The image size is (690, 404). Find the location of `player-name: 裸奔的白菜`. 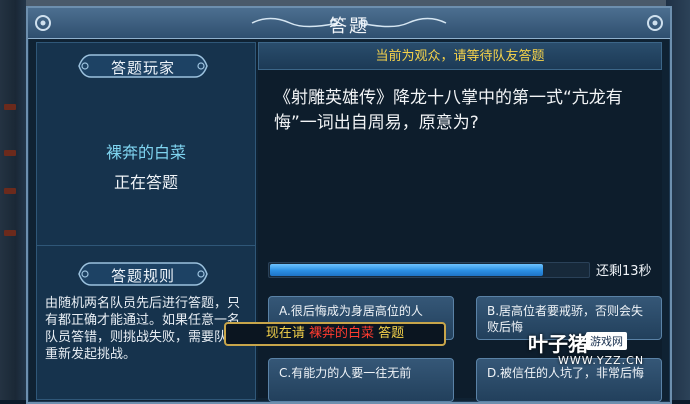

player-name: 裸奔的白菜 is located at coordinates (145, 152).